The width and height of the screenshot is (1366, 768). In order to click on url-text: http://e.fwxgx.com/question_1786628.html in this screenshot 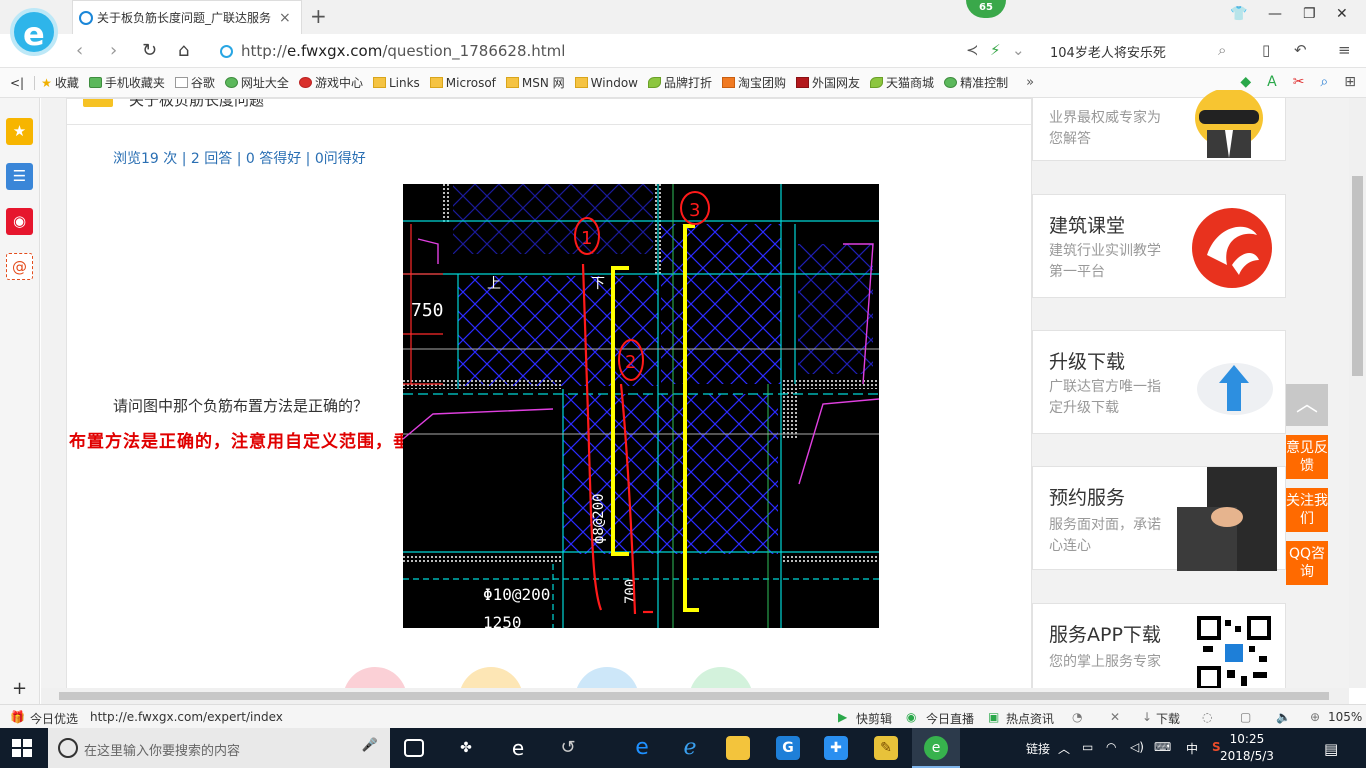, I will do `click(403, 51)`.